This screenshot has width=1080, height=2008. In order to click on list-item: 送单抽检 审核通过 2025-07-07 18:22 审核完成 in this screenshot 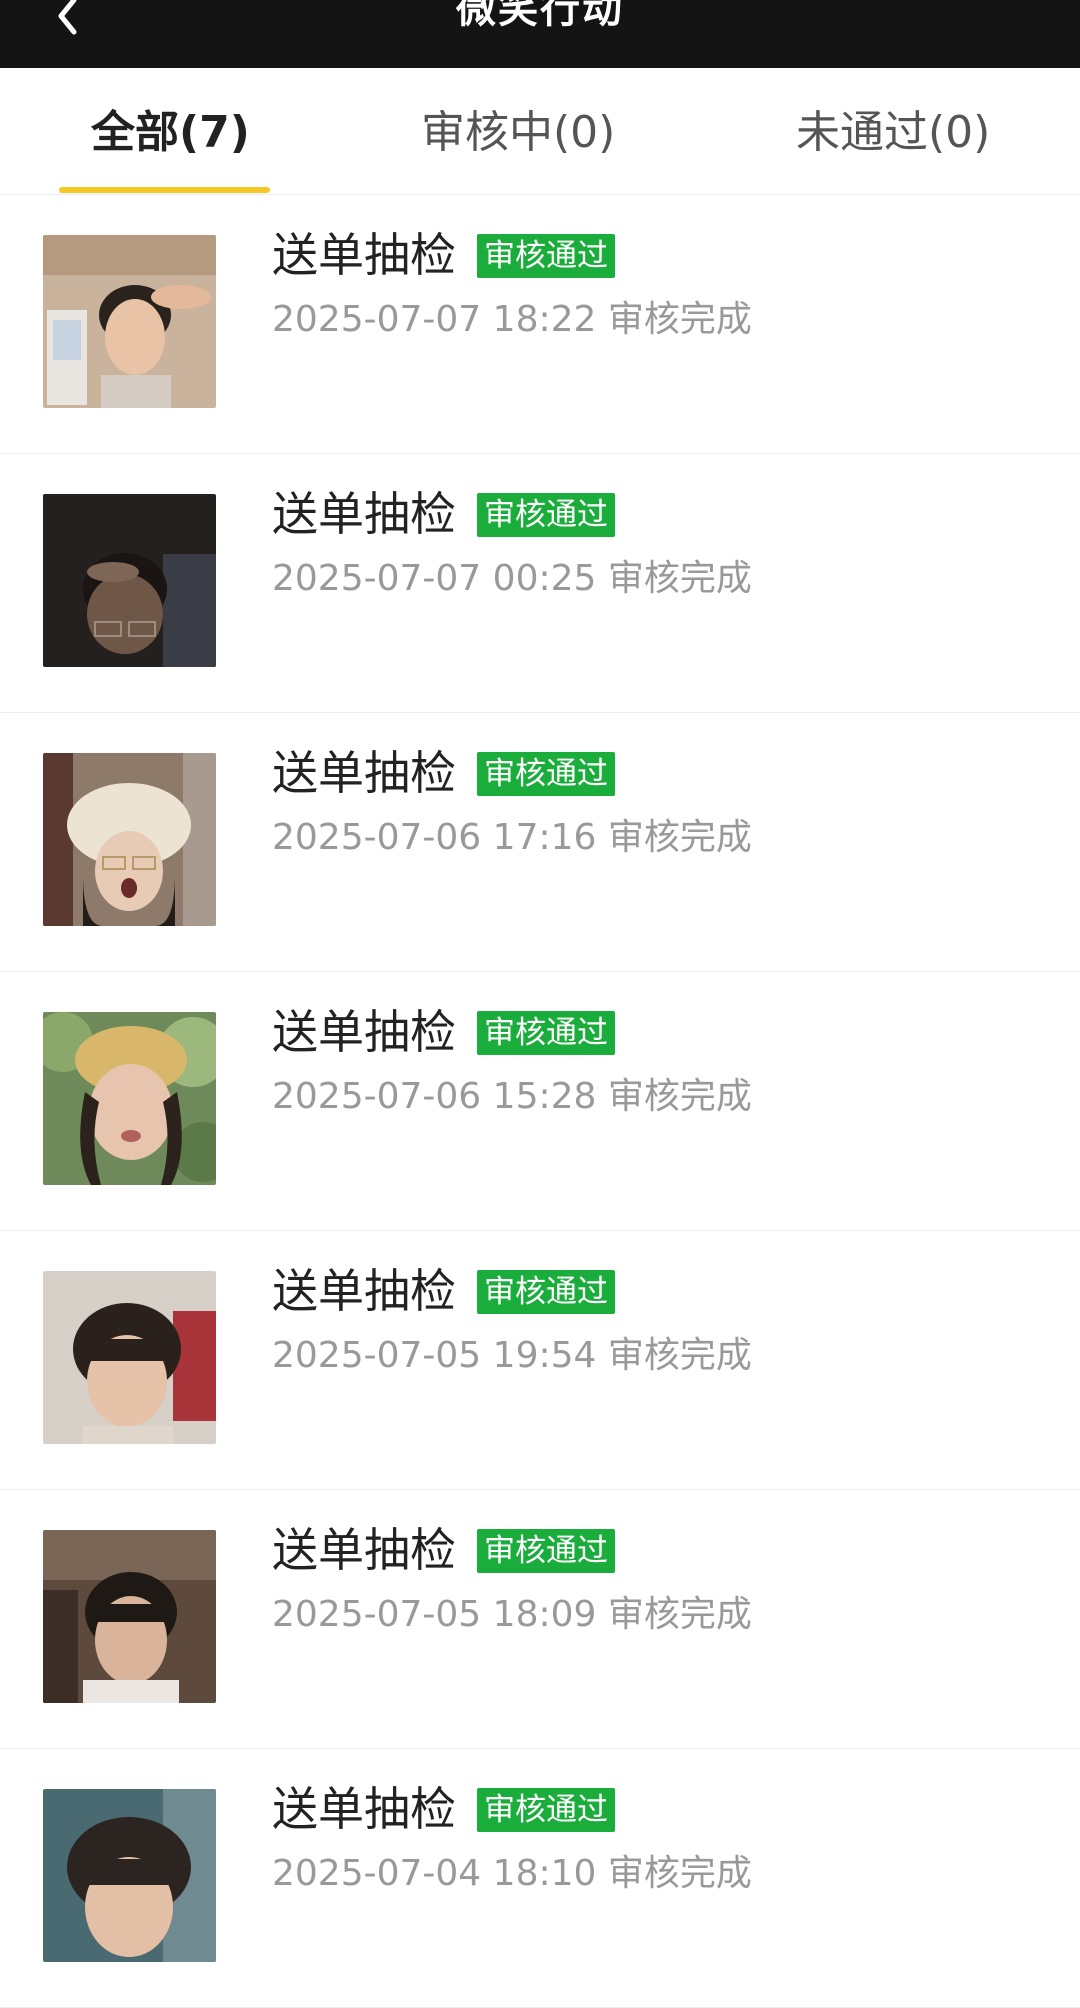, I will do `click(540, 324)`.